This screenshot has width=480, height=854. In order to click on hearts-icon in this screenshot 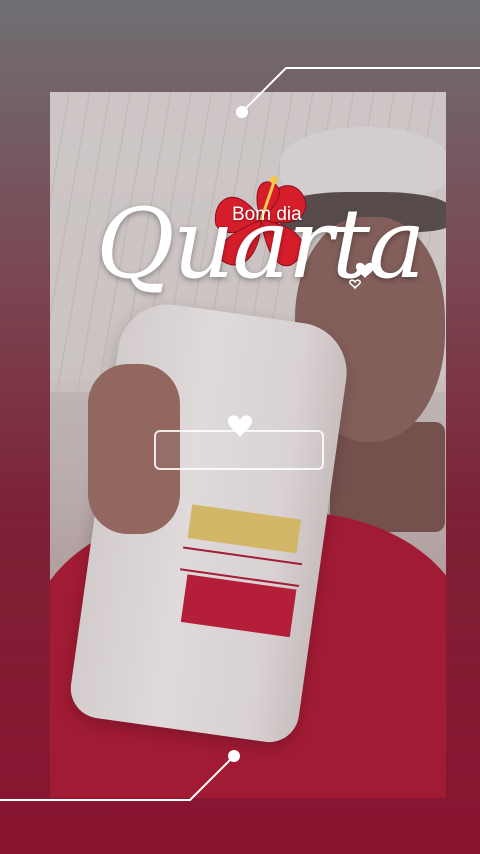, I will do `click(362, 276)`.